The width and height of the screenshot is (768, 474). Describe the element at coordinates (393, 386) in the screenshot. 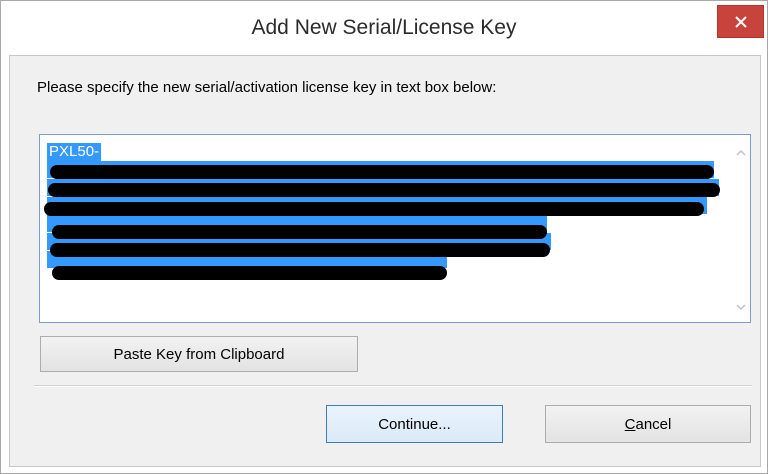

I see `separator` at that location.